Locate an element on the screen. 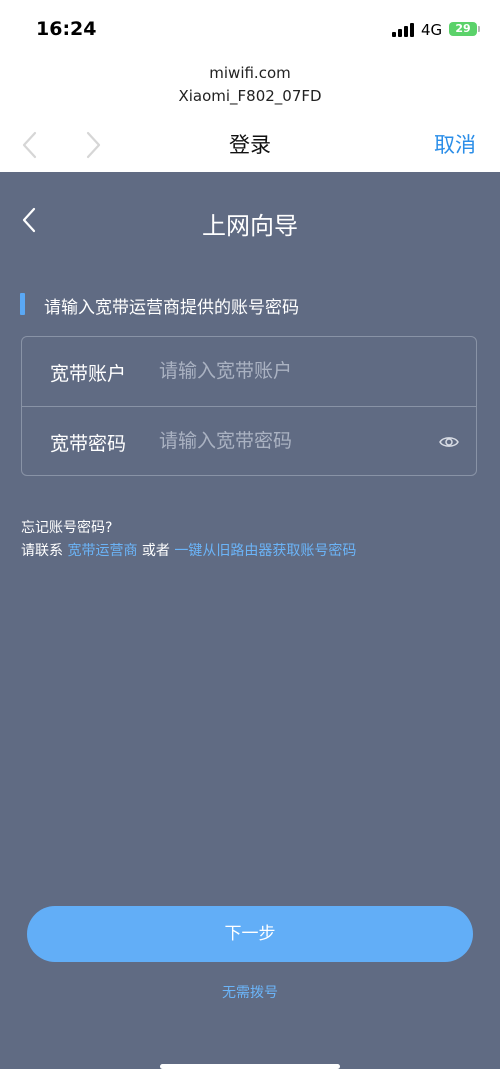 The width and height of the screenshot is (500, 1069). account-input is located at coordinates (294, 371).